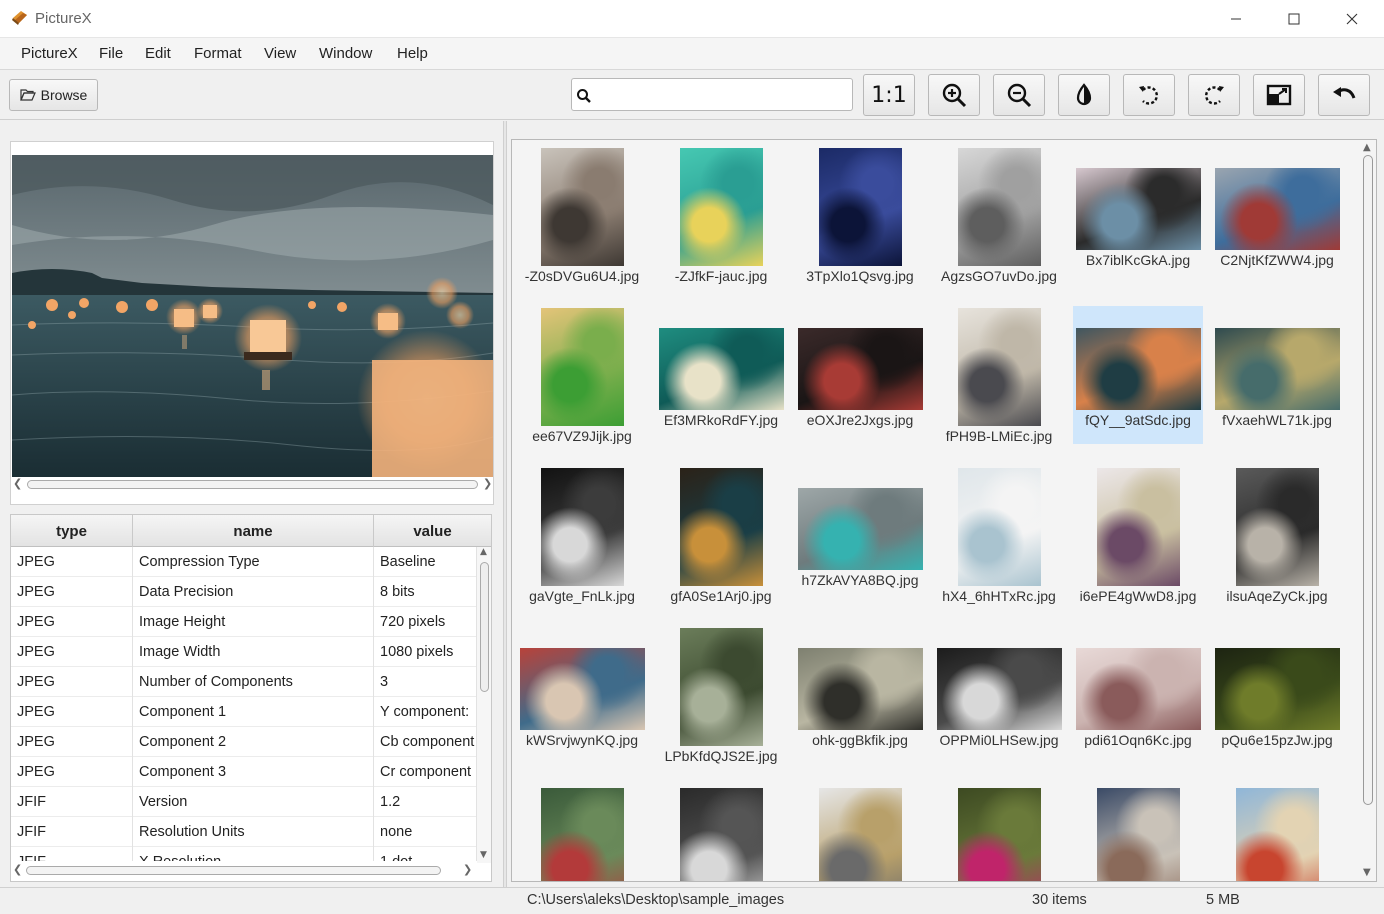  I want to click on thumbnail-tile: gaVgte_FnLk.jpg, so click(582, 535).